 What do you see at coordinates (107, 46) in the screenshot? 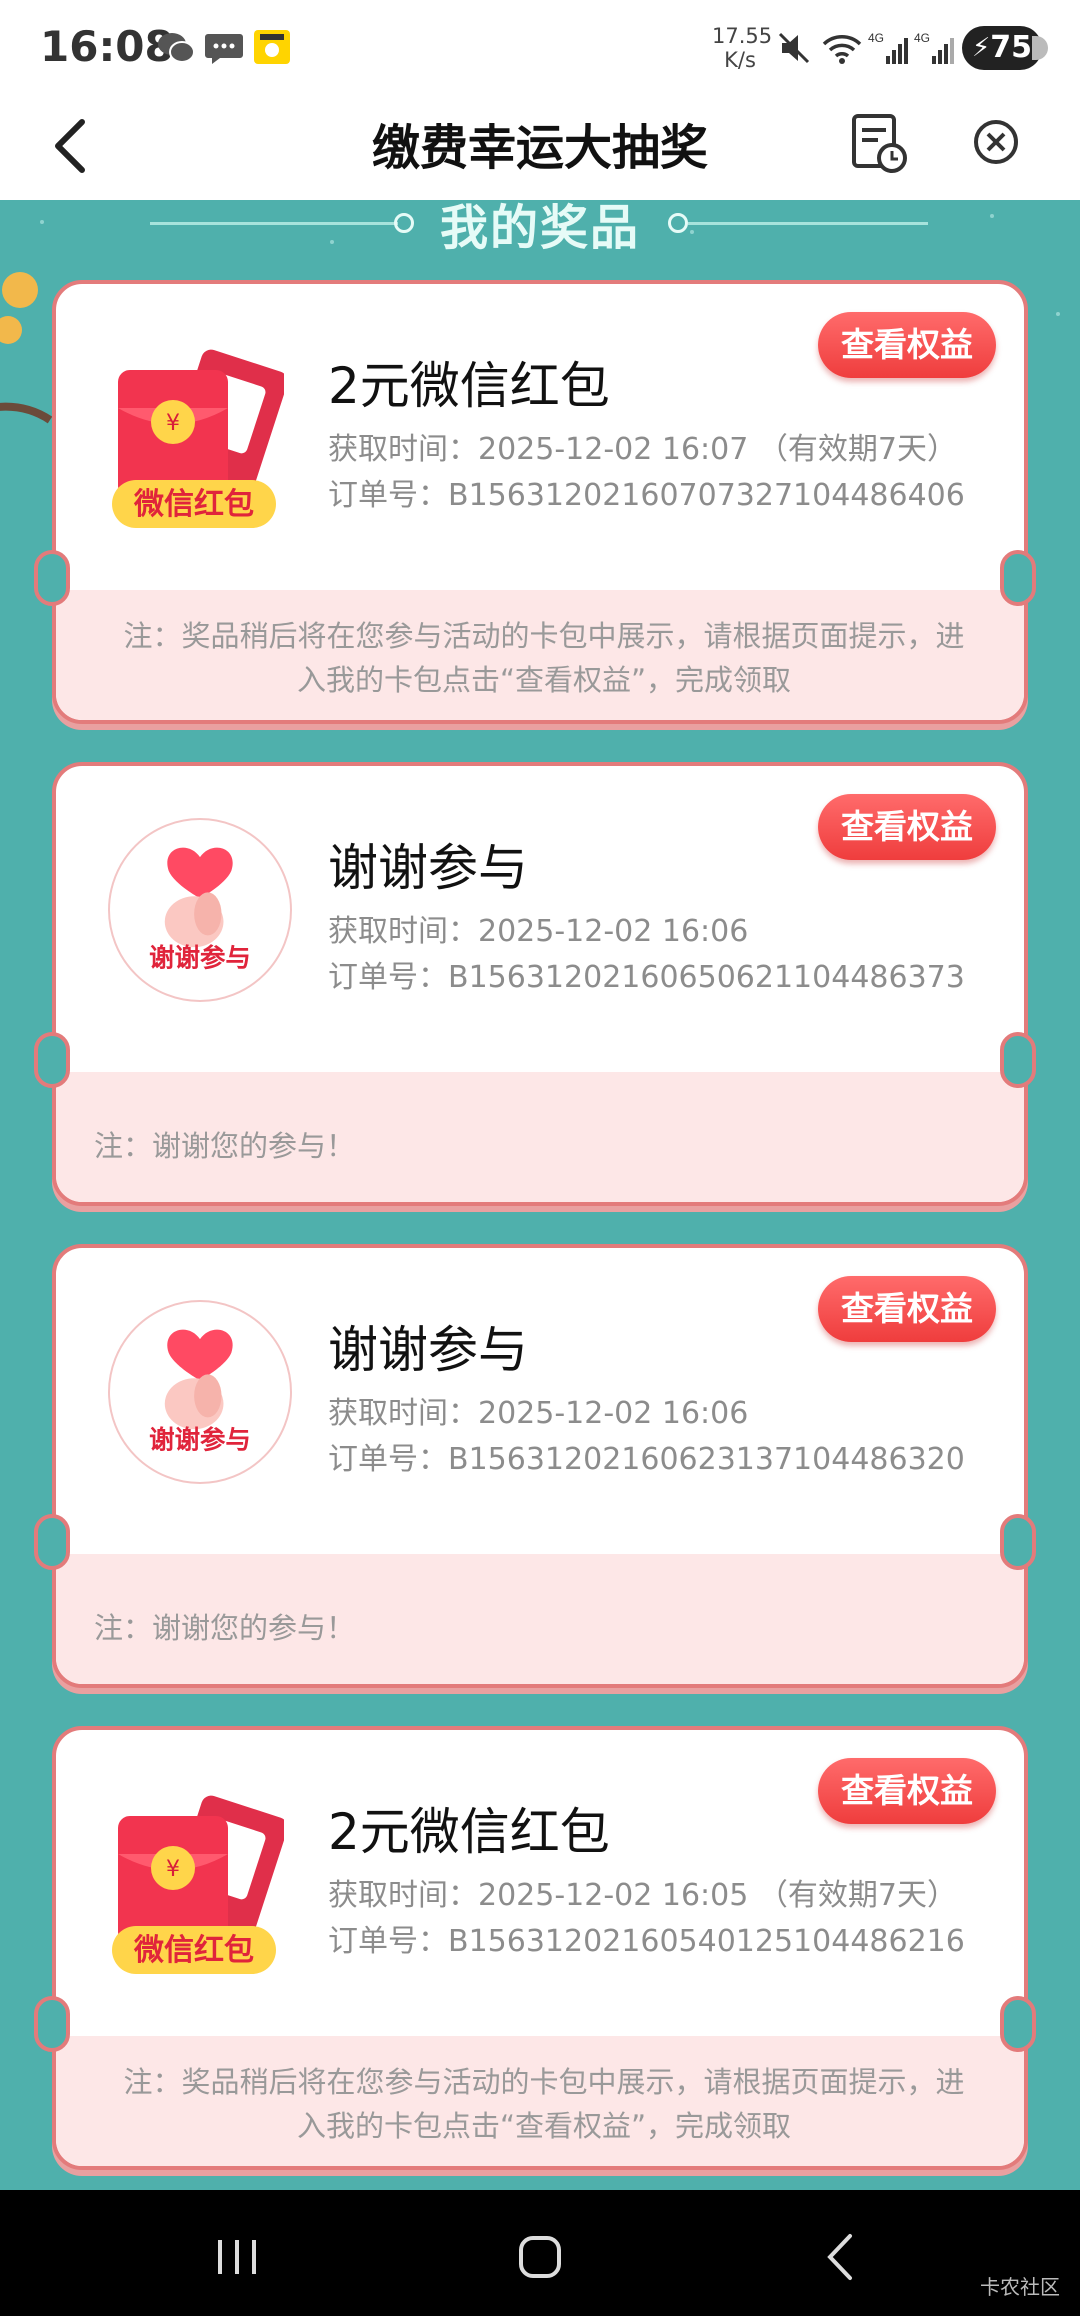
I see `status-time: 16:08` at bounding box center [107, 46].